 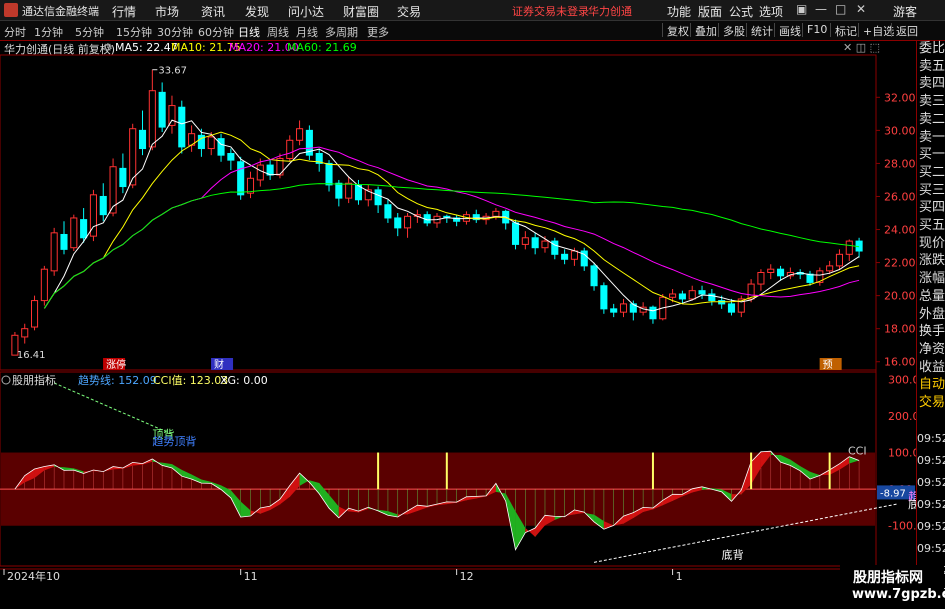 What do you see at coordinates (892, 587) in the screenshot?
I see `watermark: 股朋指标网 www.7gpzb.com` at bounding box center [892, 587].